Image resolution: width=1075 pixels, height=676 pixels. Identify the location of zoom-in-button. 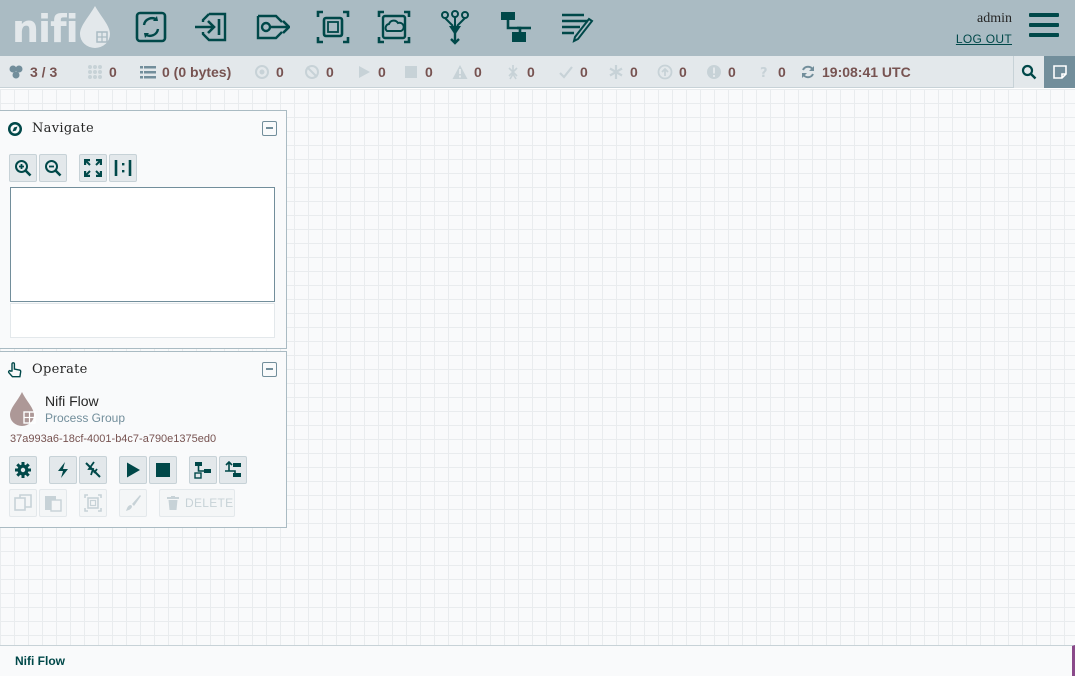
(23, 168).